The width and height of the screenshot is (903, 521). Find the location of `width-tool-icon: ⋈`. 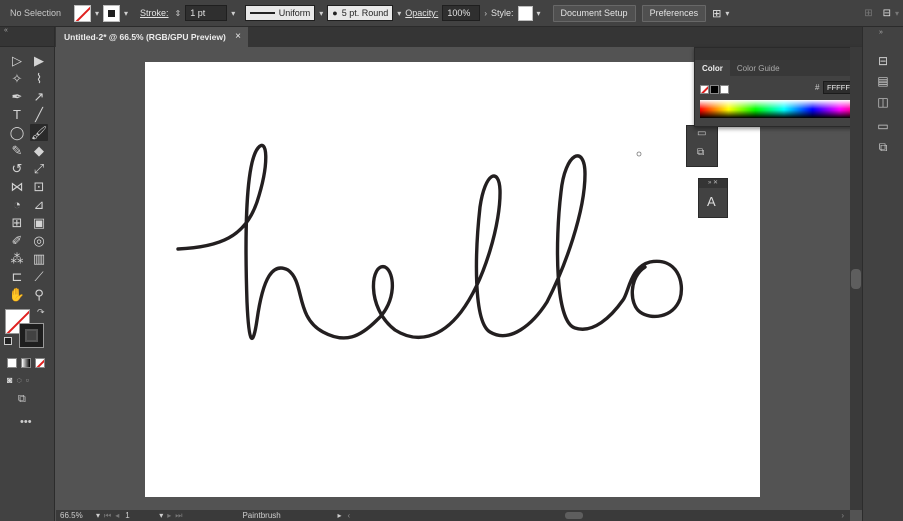

width-tool-icon: ⋈ is located at coordinates (17, 186).